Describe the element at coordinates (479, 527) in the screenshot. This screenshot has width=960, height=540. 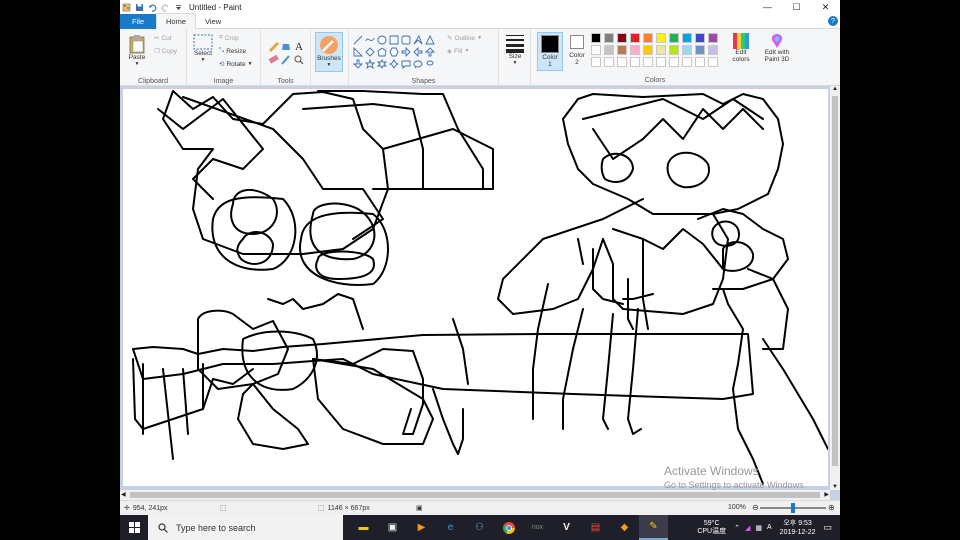
I see `network-app-icon: ⚇` at that location.